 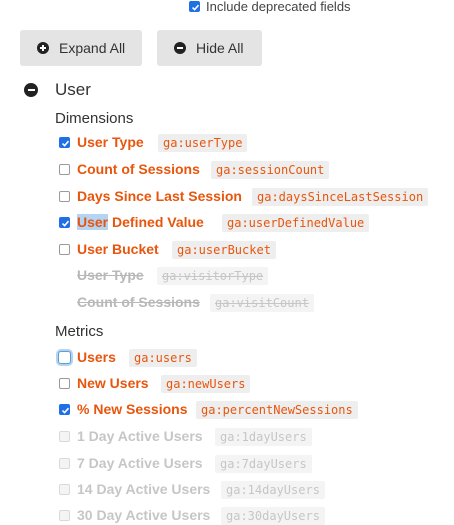 What do you see at coordinates (132, 409) in the screenshot?
I see `metric-label: % New Sessions` at bounding box center [132, 409].